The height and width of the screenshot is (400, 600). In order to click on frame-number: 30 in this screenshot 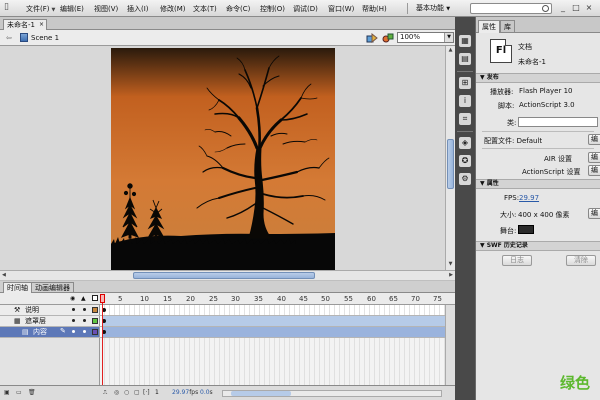, I will do `click(235, 299)`.